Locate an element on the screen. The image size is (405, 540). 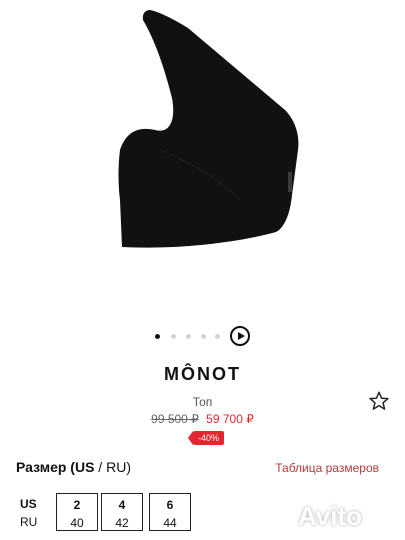
ru-row-label: RU is located at coordinates (29, 522).